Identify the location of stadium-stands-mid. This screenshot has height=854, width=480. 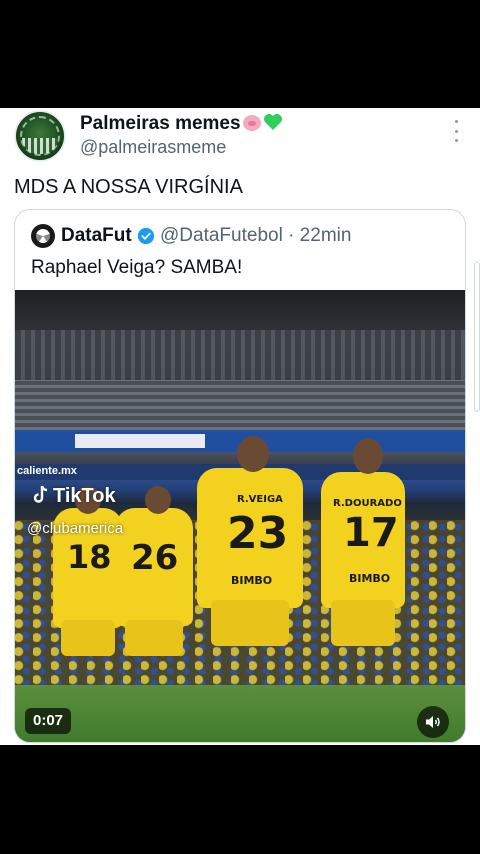
(240, 405).